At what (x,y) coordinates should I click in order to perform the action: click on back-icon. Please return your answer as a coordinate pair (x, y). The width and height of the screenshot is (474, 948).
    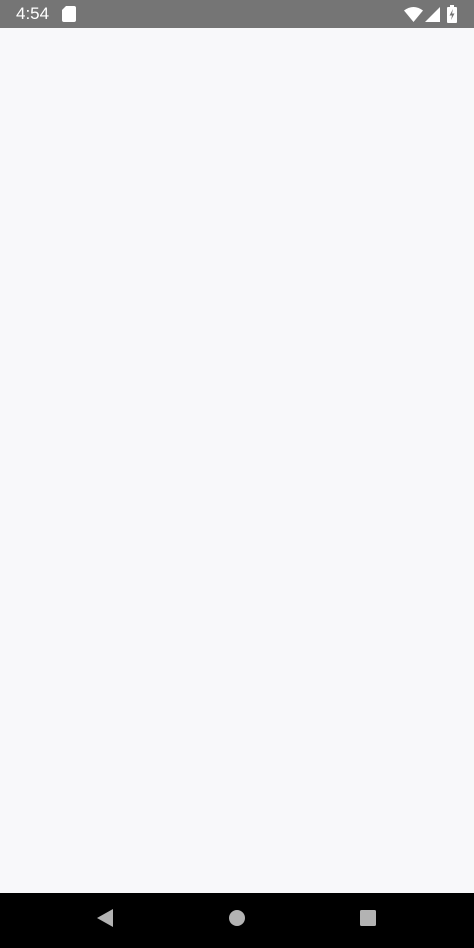
    Looking at the image, I should click on (105, 920).